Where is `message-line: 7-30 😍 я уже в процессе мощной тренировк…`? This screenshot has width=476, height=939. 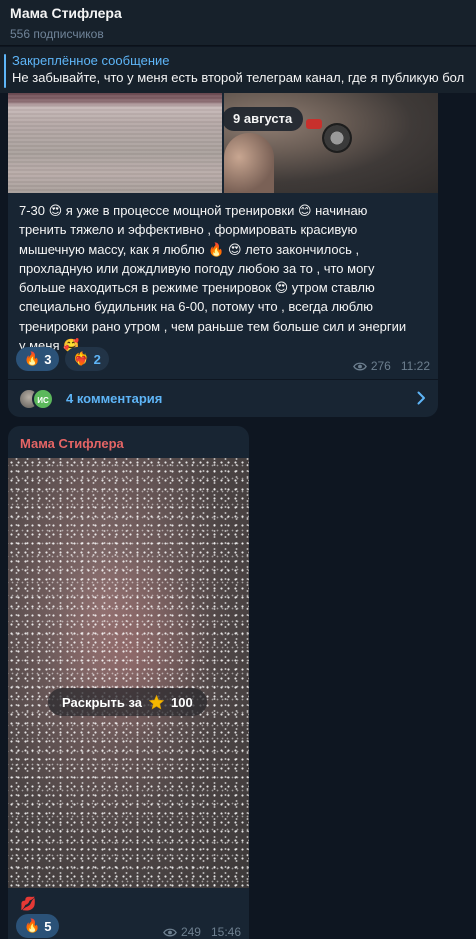 message-line: 7-30 😍 я уже в процессе мощной тренировк… is located at coordinates (193, 210).